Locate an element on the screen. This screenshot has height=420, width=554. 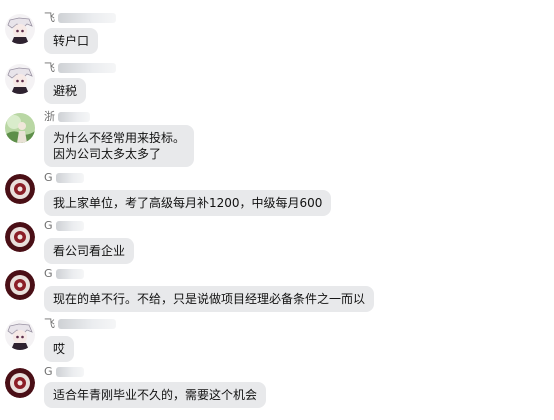
message-bubble: 避税 is located at coordinates (65, 91).